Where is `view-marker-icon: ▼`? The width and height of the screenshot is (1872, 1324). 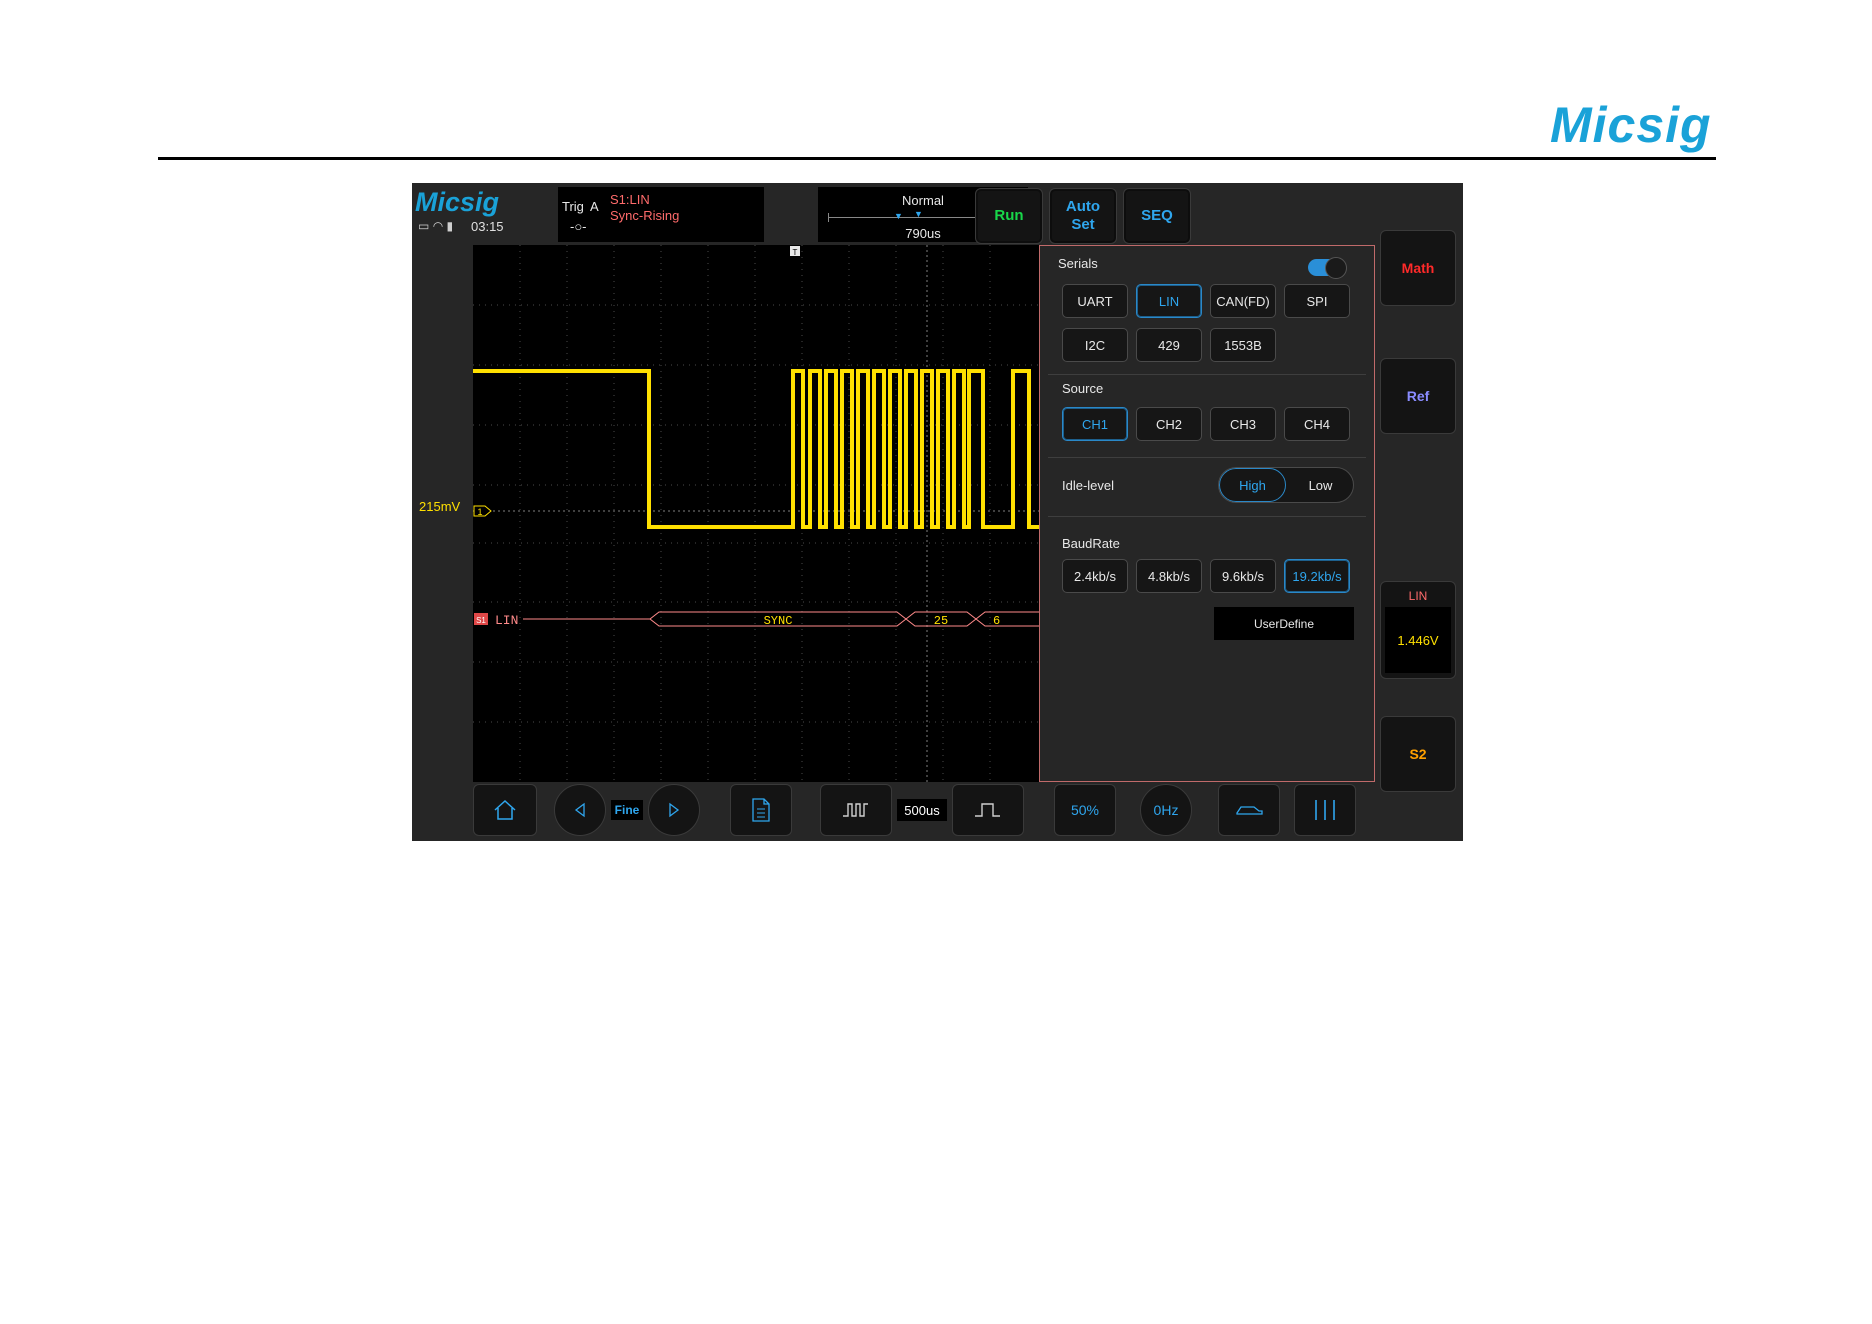
view-marker-icon: ▼ is located at coordinates (898, 216).